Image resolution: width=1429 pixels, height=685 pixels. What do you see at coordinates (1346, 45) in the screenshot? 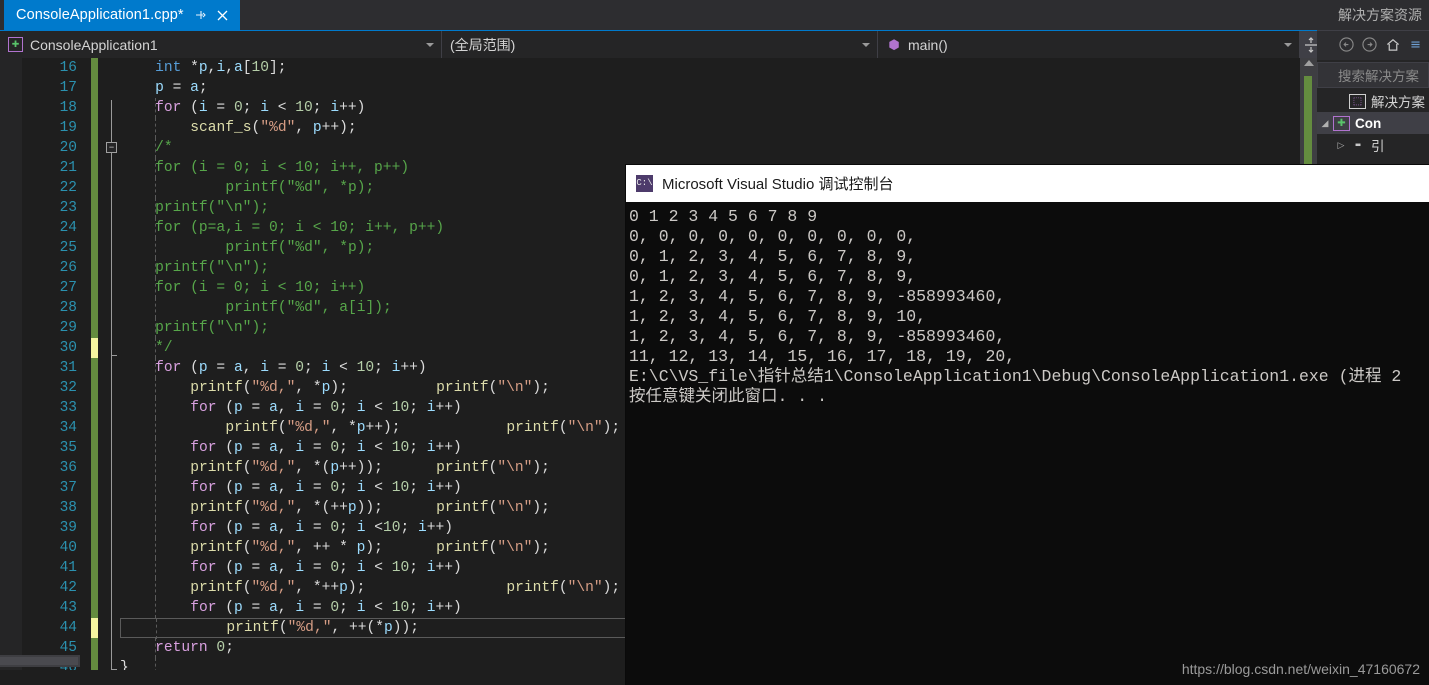
I see `back-icon` at bounding box center [1346, 45].